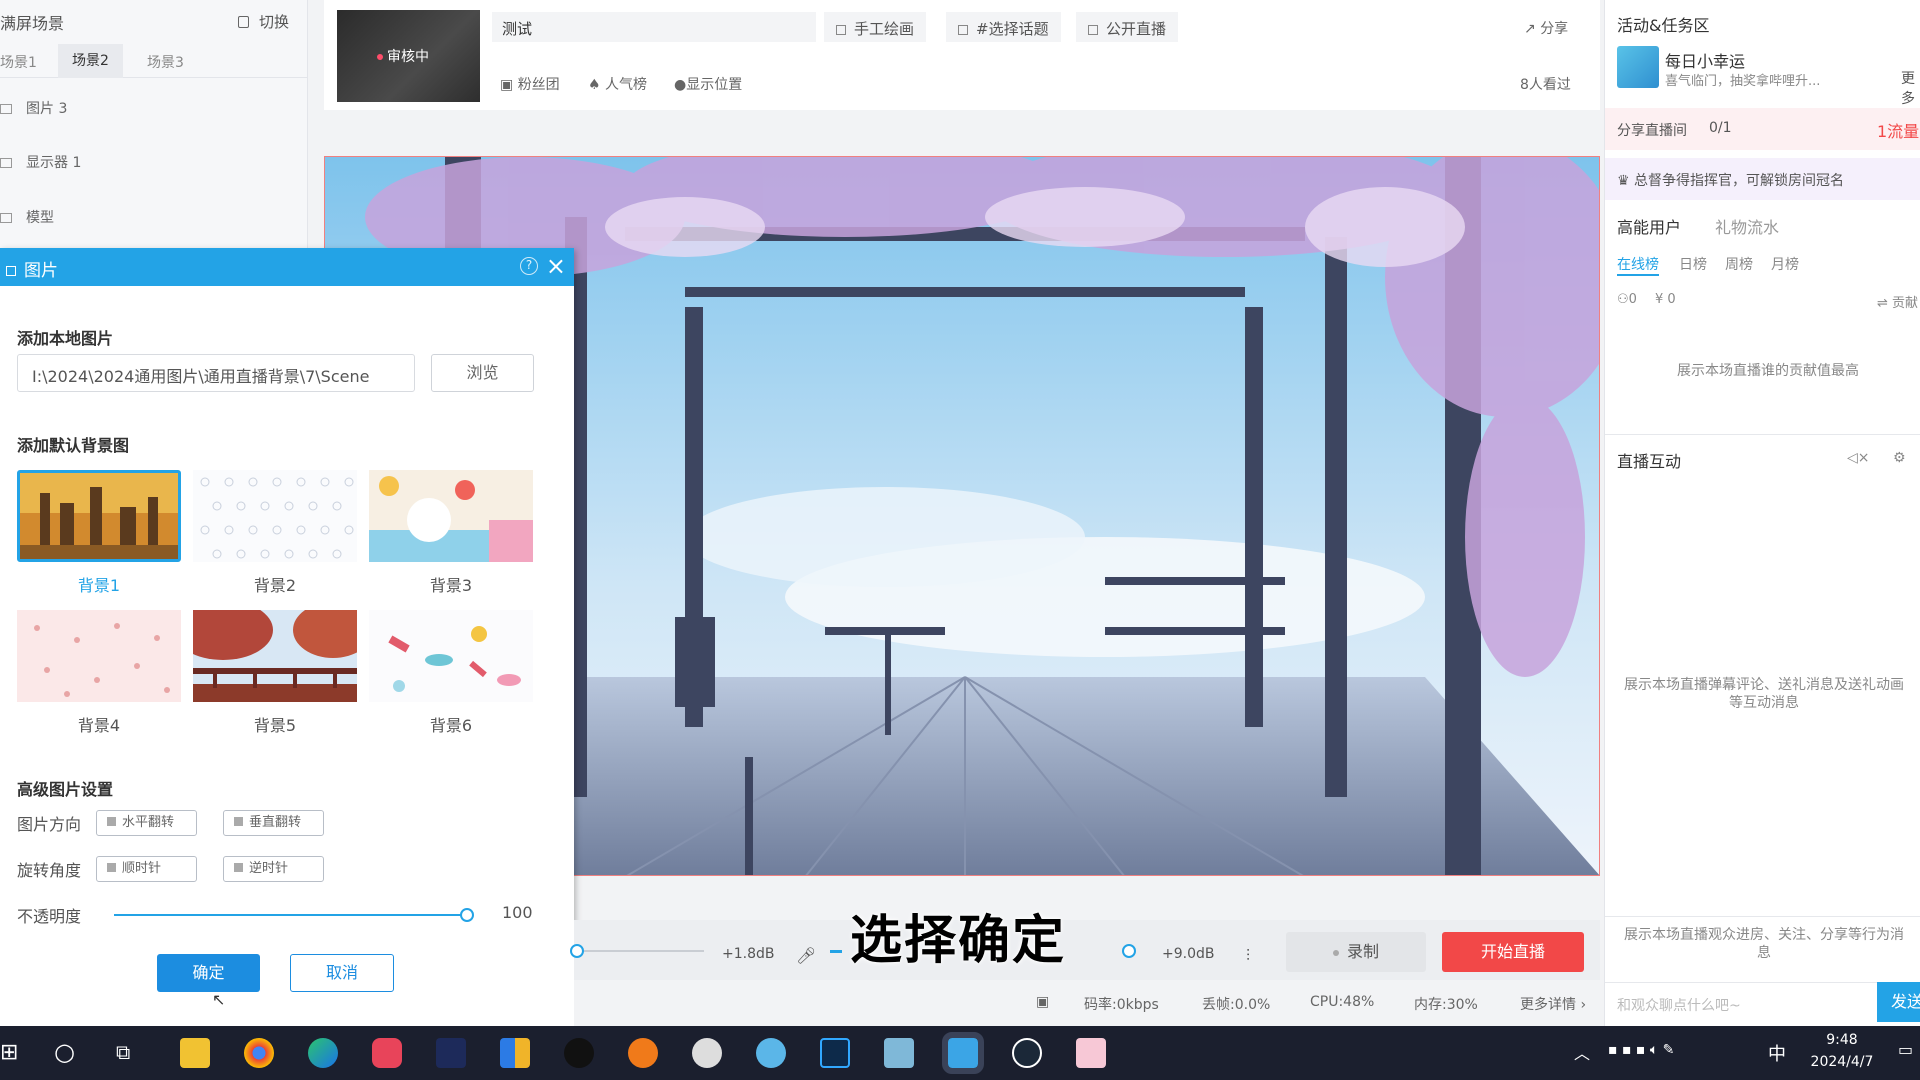 The height and width of the screenshot is (1080, 1920). What do you see at coordinates (1842, 1040) in the screenshot?
I see `clock-time: 9:48` at bounding box center [1842, 1040].